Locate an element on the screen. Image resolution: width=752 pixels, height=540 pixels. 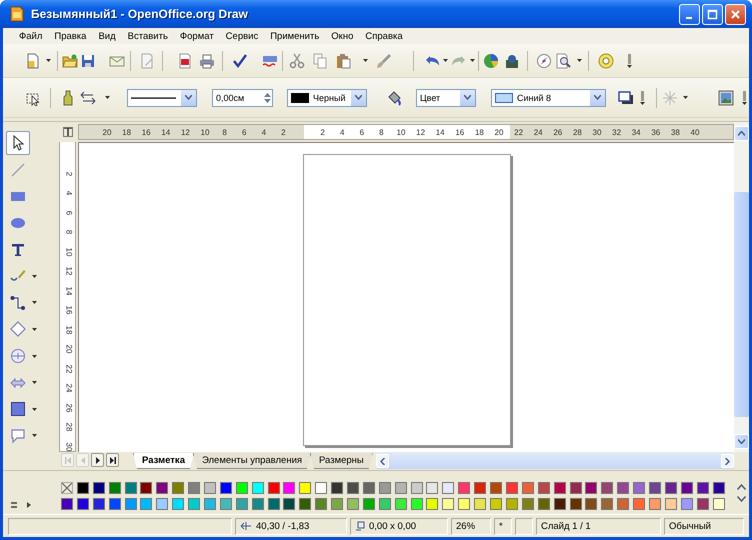
spellcheck-icon is located at coordinates (240, 60).